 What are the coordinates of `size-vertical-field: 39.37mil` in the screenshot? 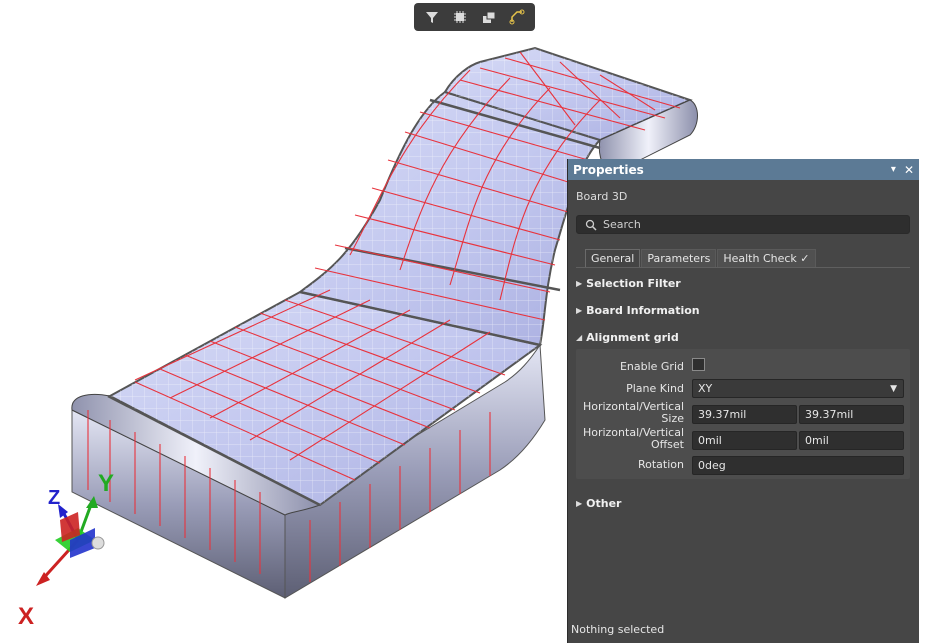 It's located at (851, 414).